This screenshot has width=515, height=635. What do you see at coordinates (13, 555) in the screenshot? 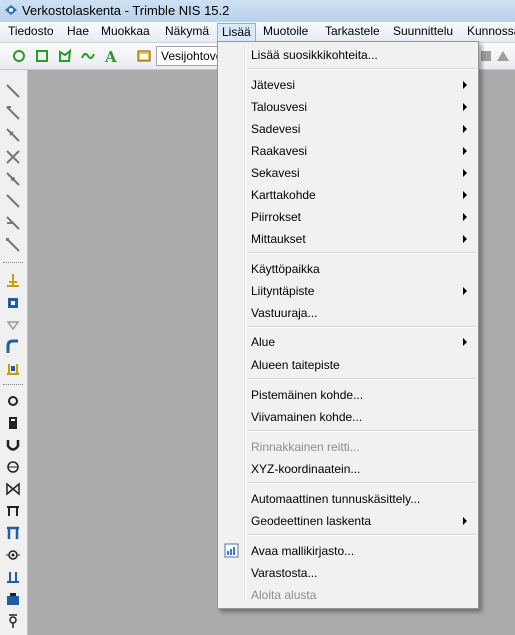
I see `meter-icon` at bounding box center [13, 555].